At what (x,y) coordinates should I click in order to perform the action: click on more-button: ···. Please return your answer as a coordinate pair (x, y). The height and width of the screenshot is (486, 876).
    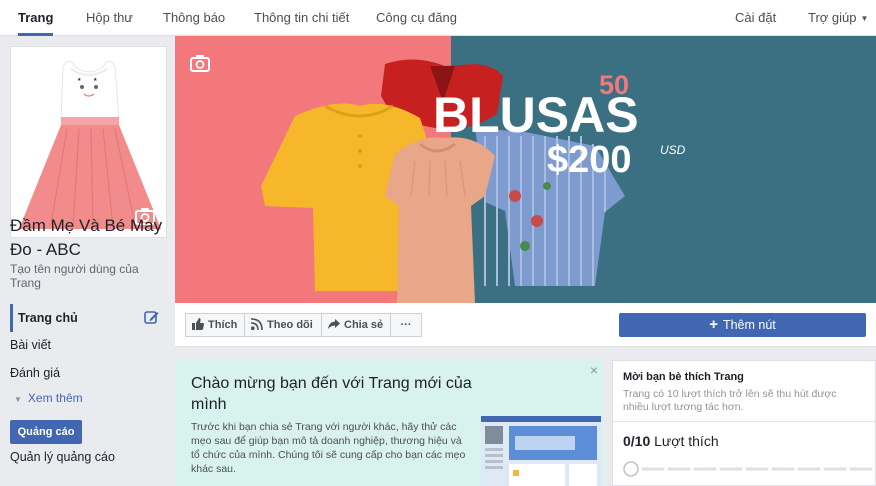
    Looking at the image, I should click on (406, 325).